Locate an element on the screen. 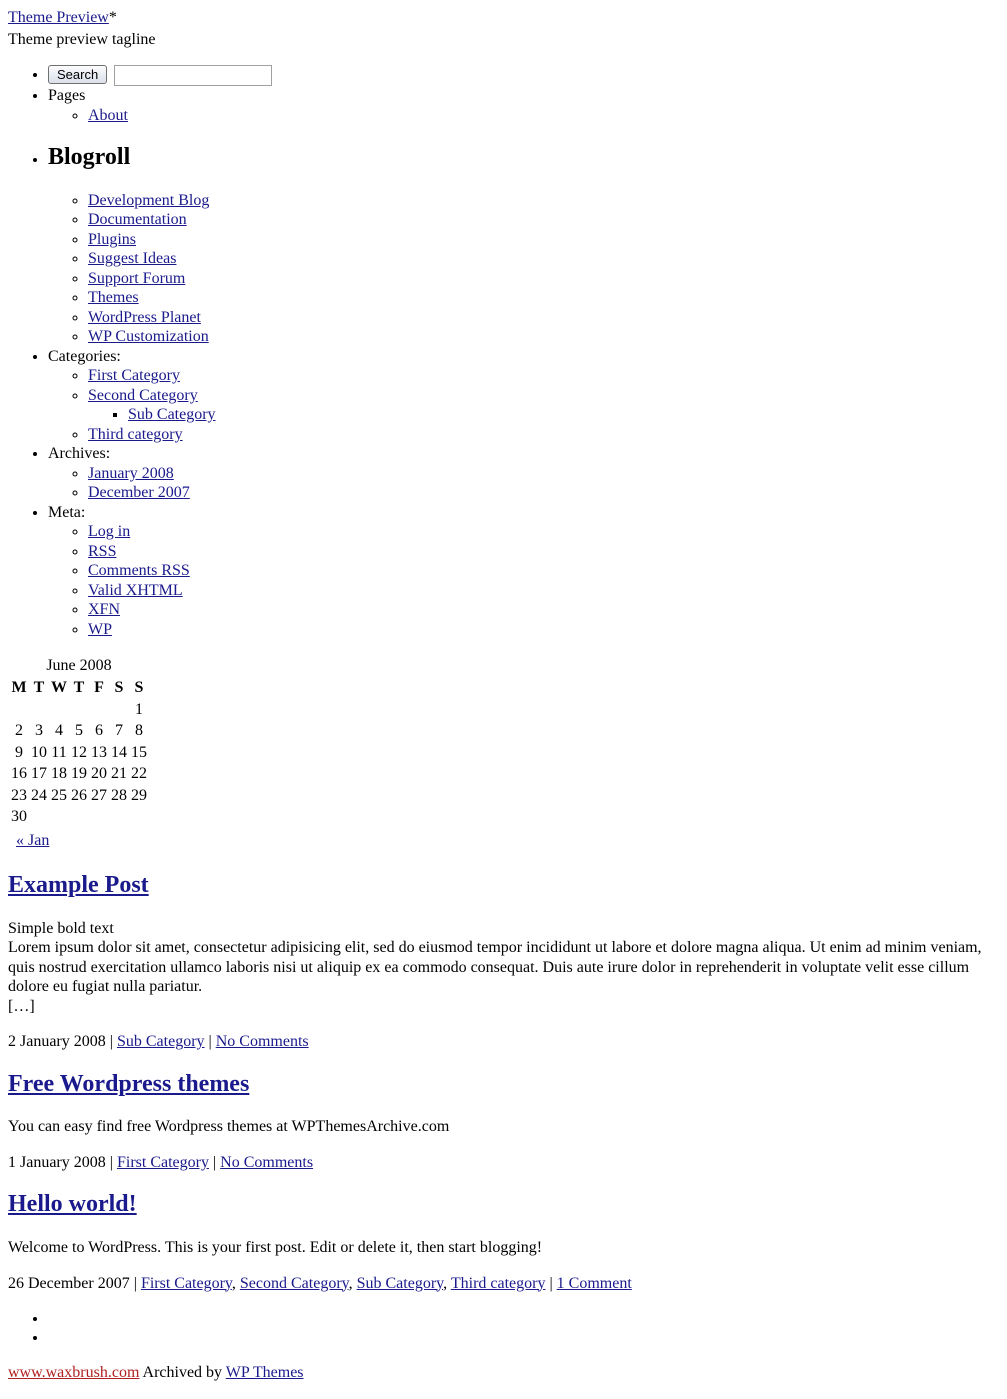 The width and height of the screenshot is (1007, 1399). calendar-weekday: T is located at coordinates (39, 688).